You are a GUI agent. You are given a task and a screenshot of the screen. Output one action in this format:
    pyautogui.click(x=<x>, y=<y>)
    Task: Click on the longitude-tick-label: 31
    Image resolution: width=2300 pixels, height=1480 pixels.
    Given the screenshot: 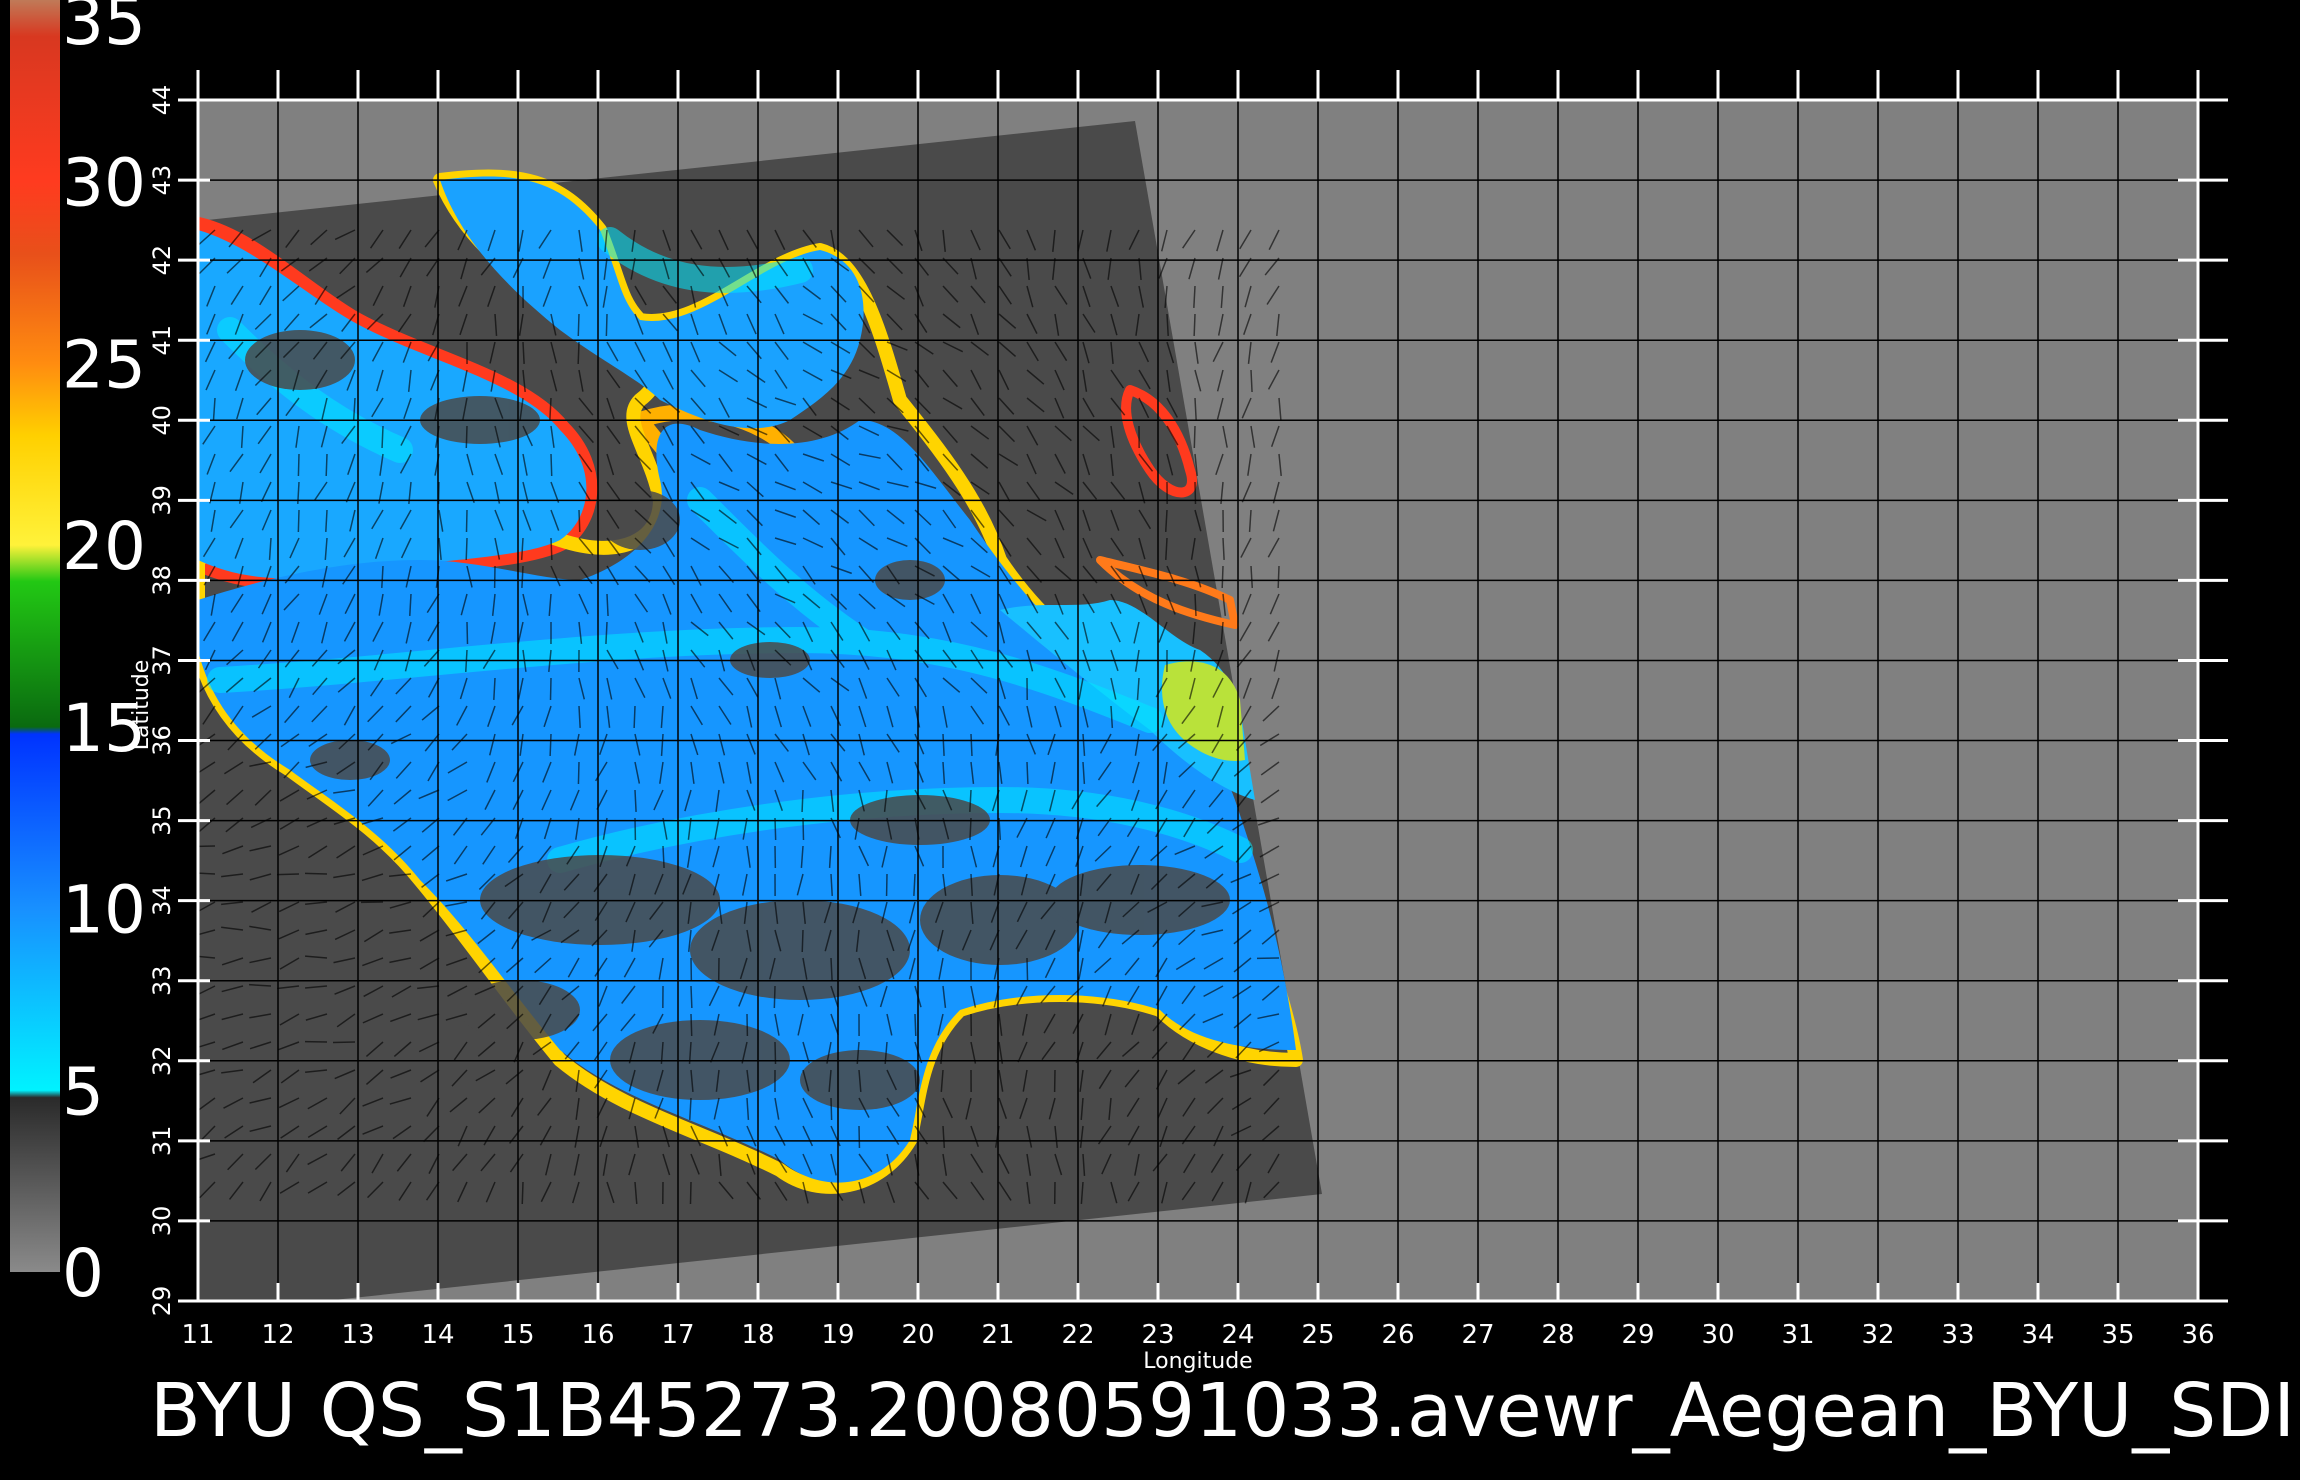 What is the action you would take?
    pyautogui.click(x=1797, y=1335)
    